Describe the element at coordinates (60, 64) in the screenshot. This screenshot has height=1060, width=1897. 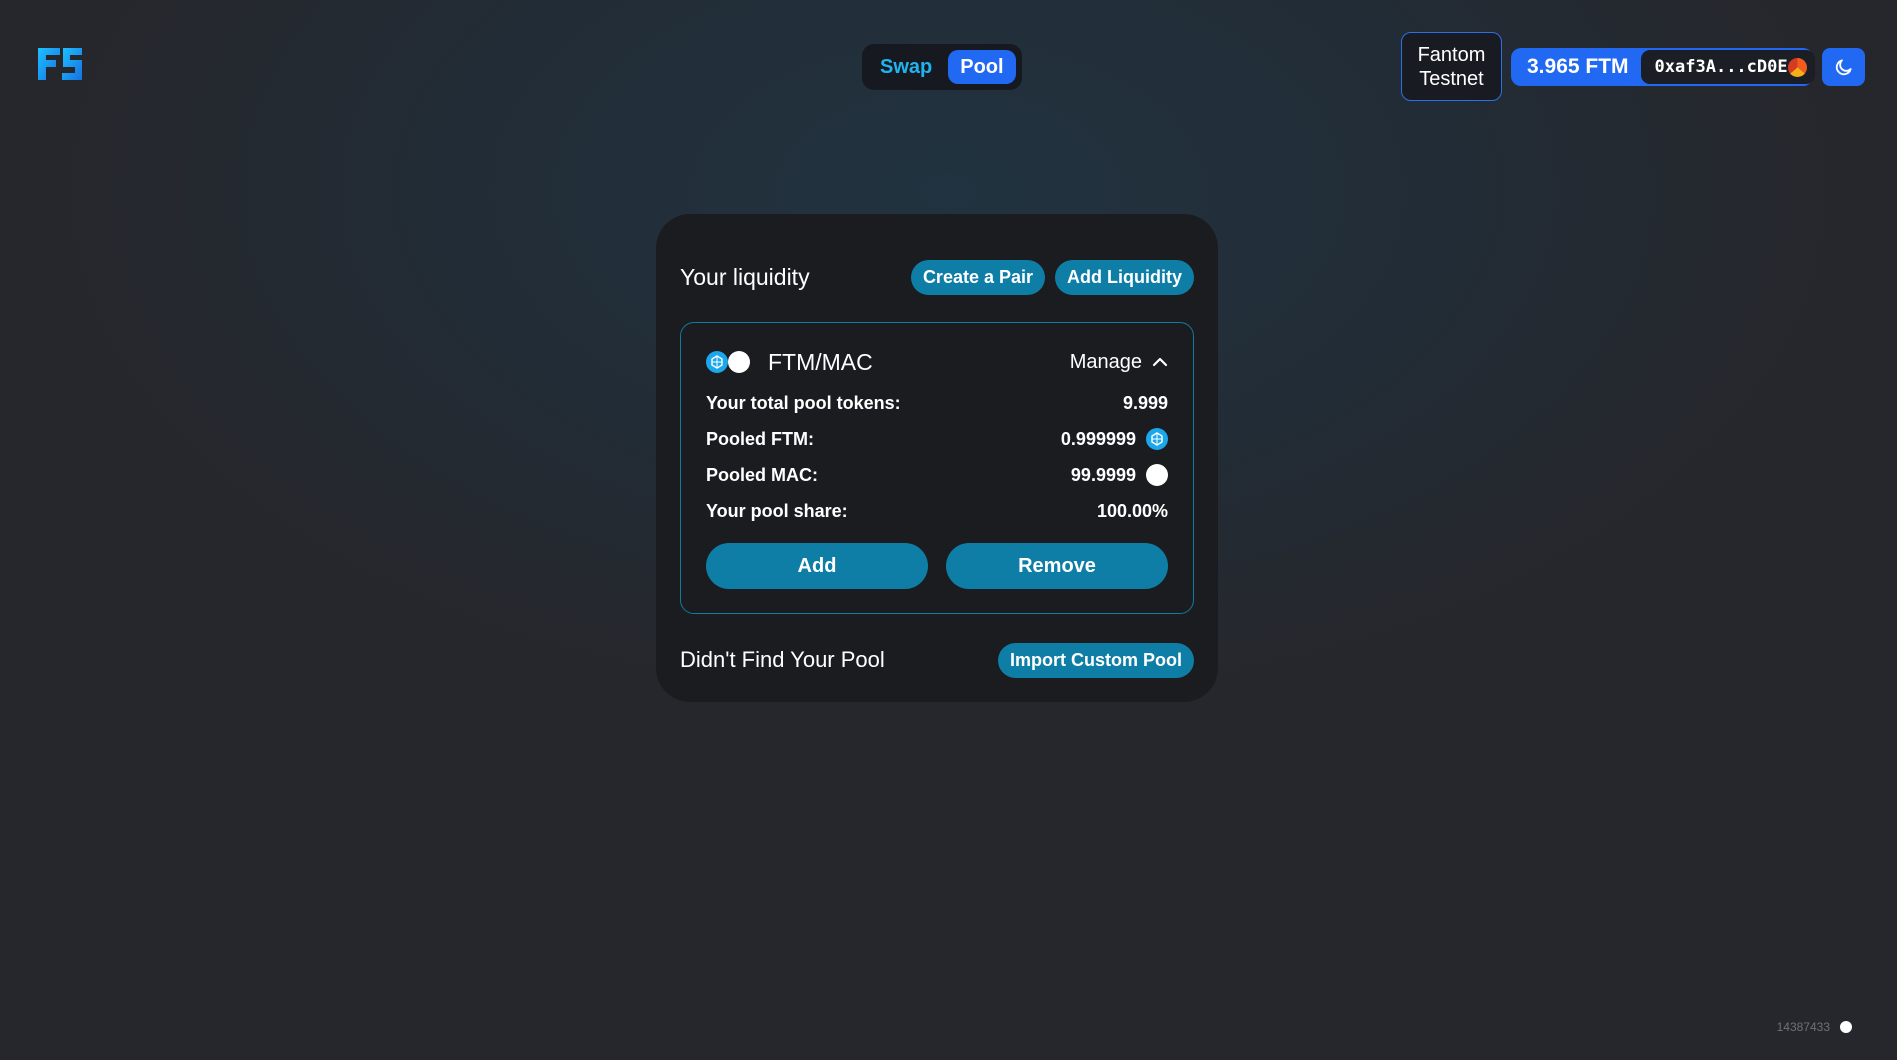
I see `fs-logo-icon` at that location.